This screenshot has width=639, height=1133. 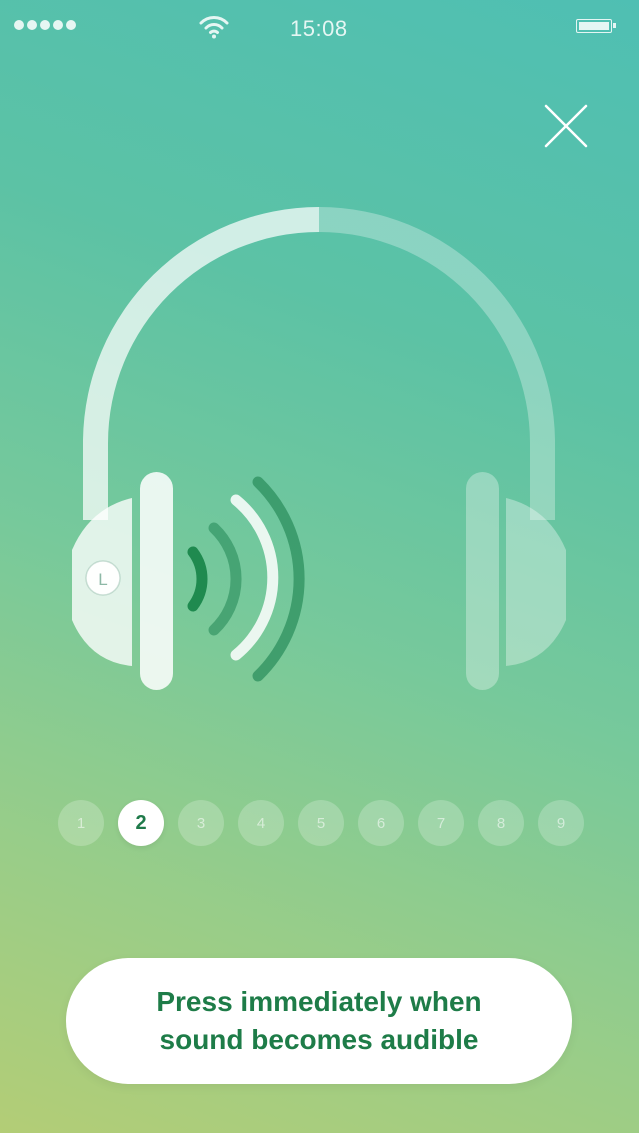 What do you see at coordinates (246, 579) in the screenshot?
I see `sound-wave-icon` at bounding box center [246, 579].